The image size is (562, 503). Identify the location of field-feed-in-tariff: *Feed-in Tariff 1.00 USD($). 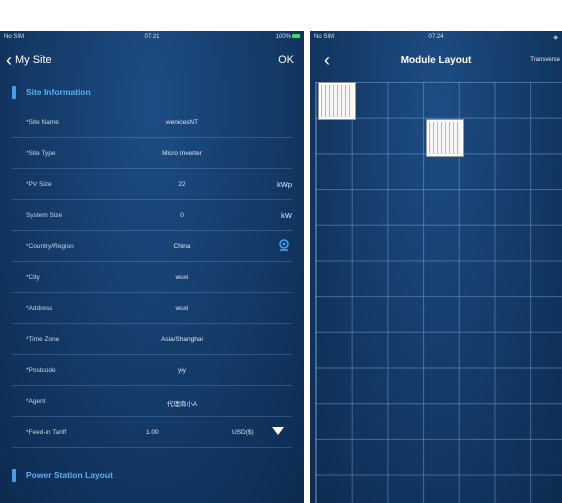
(152, 432).